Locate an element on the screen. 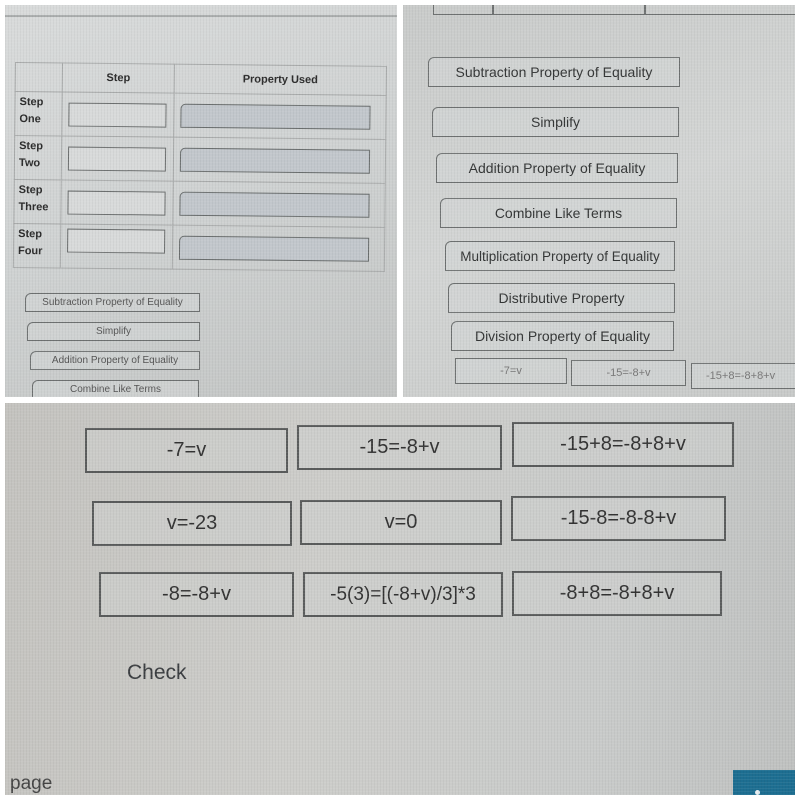 This screenshot has width=800, height=800. equation-chip: v=-23 is located at coordinates (192, 523).